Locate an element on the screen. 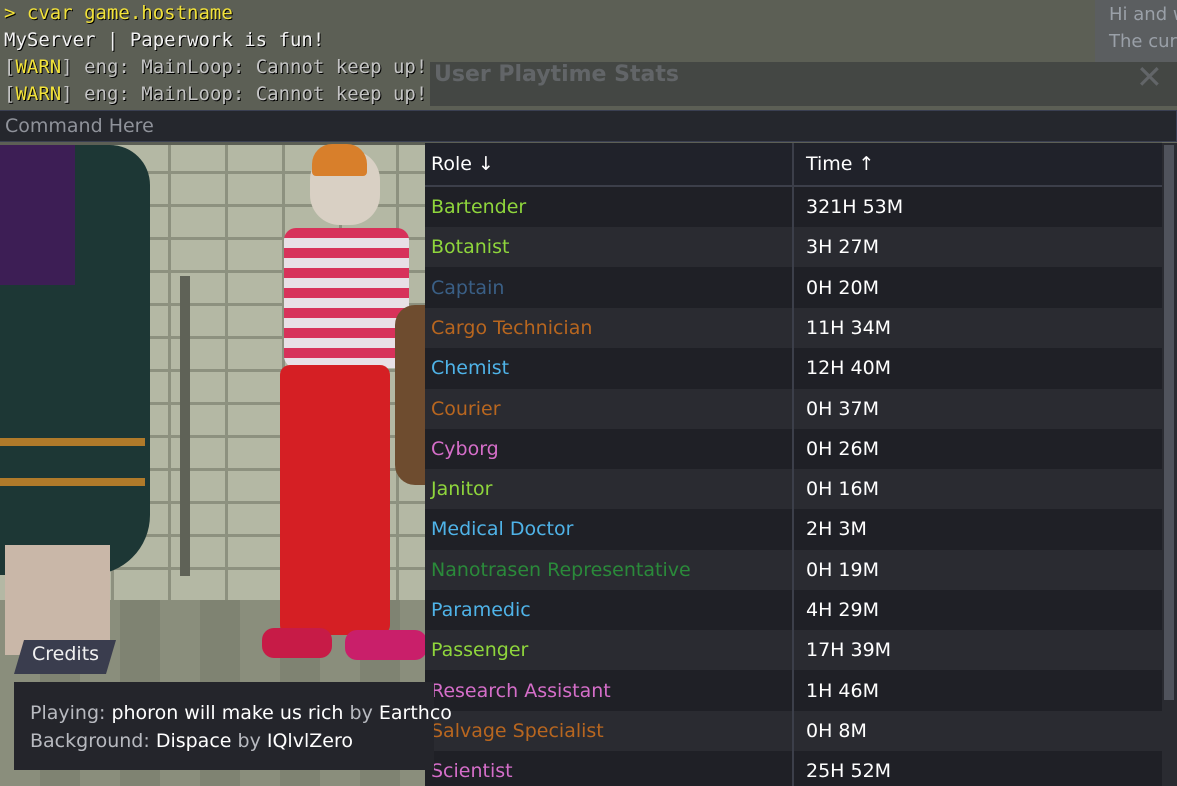 This screenshot has width=1177, height=786. clown-hair is located at coordinates (339, 160).